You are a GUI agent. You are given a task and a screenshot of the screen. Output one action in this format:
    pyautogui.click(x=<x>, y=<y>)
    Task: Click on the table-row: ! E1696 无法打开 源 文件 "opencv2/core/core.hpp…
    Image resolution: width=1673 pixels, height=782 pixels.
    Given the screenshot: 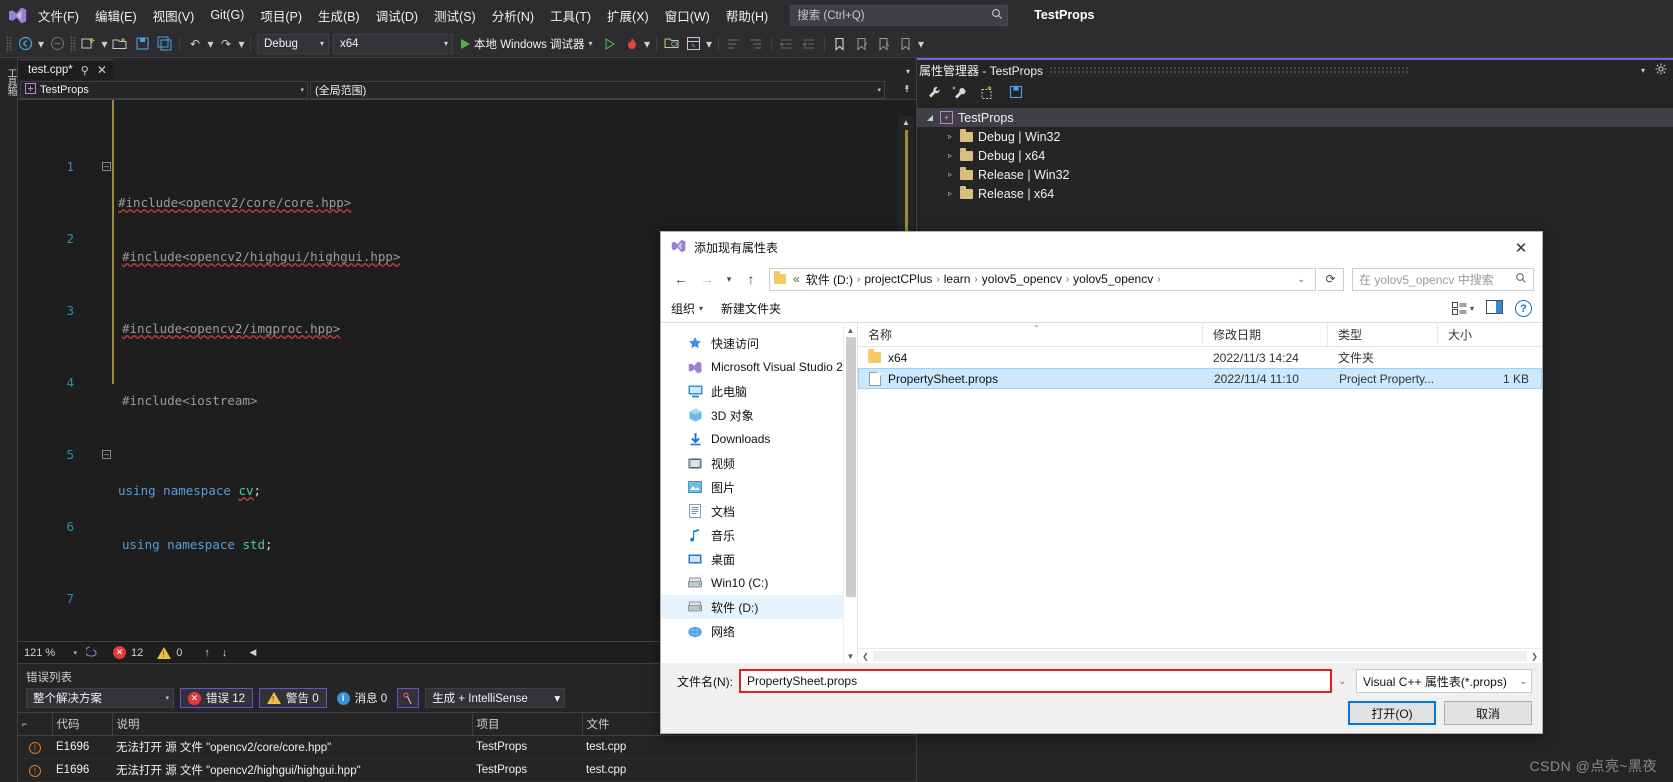 What is the action you would take?
    pyautogui.click(x=467, y=747)
    